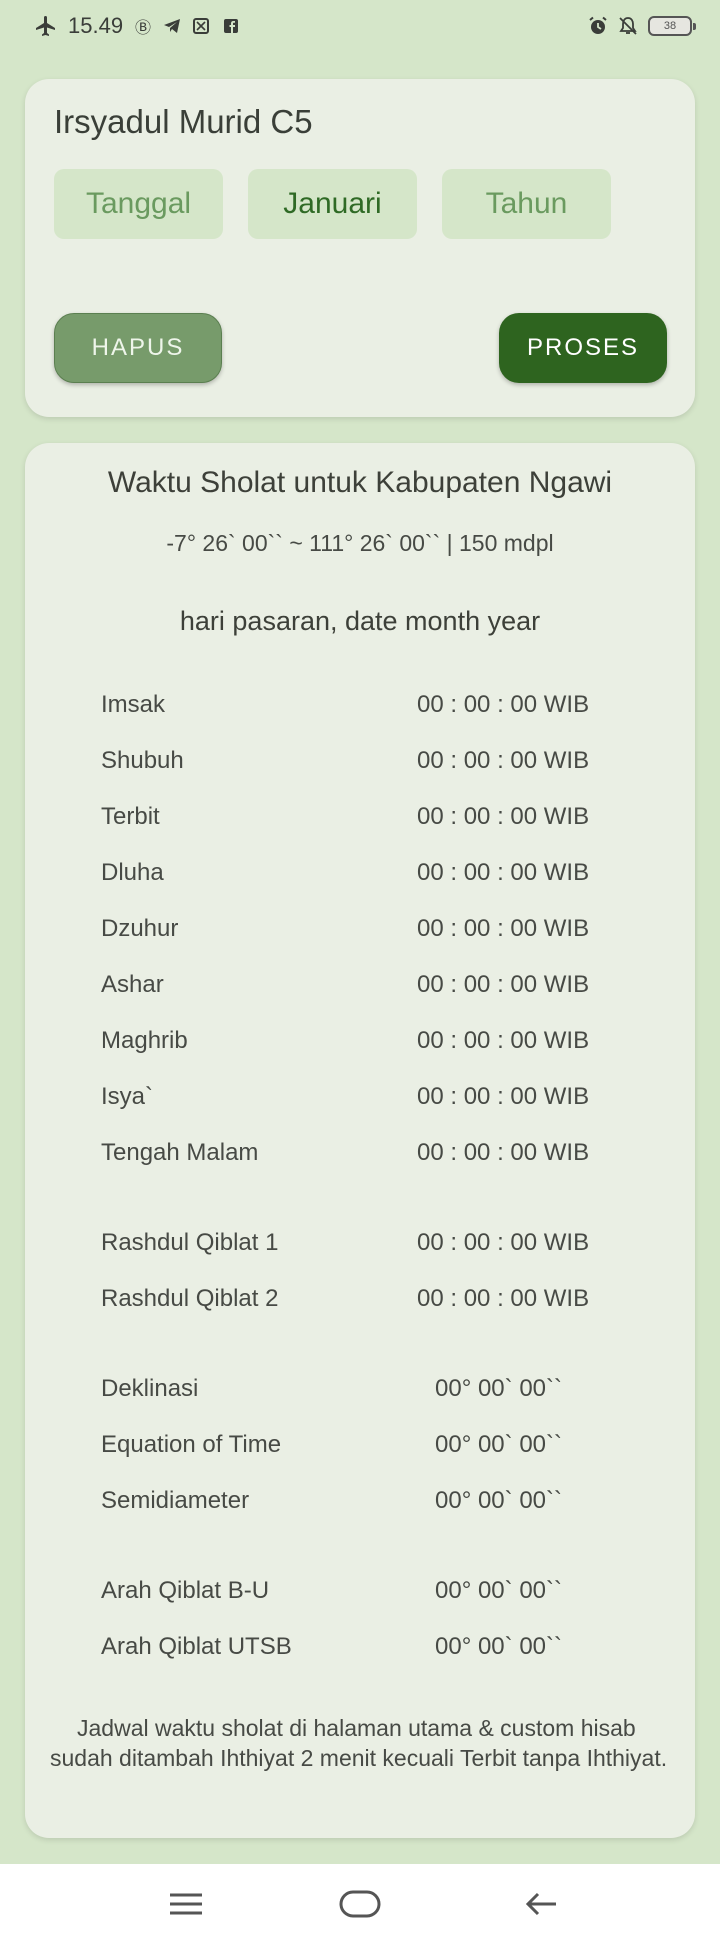 This screenshot has width=720, height=1942. Describe the element at coordinates (361, 1594) in the screenshot. I see `qiblat-direction-row: Arah Qiblat B-U 00° 00` 00``` at that location.